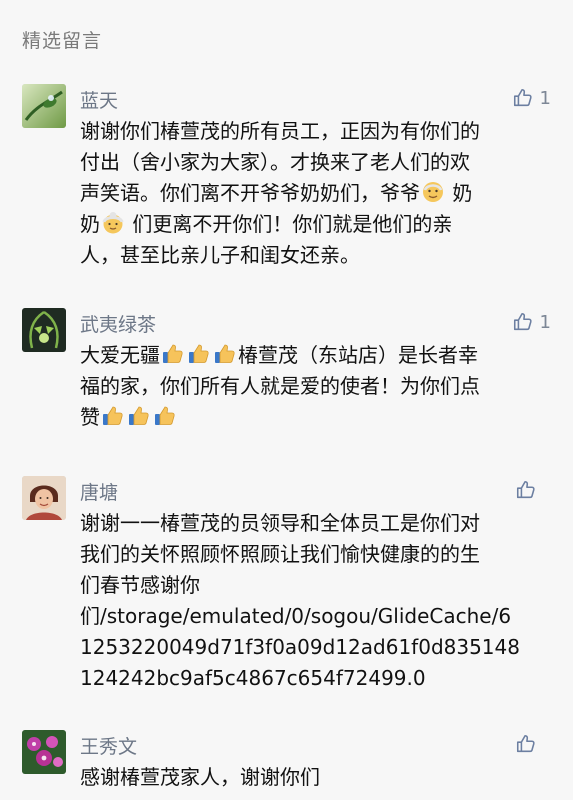 This screenshot has width=573, height=800. I want to click on comment-line: 124242bc9af5c4867c654f72499.0, so click(253, 678).